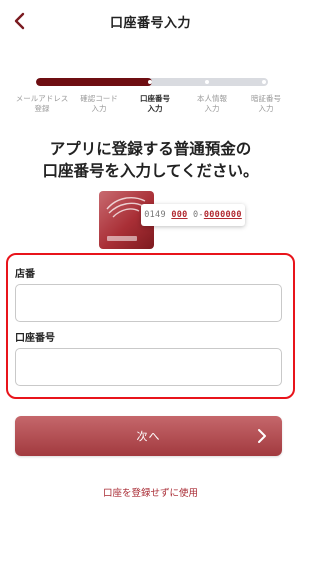 This screenshot has width=320, height=575. Describe the element at coordinates (150, 492) in the screenshot. I see `skip-registration-link: 口座を登録せずに使用` at that location.